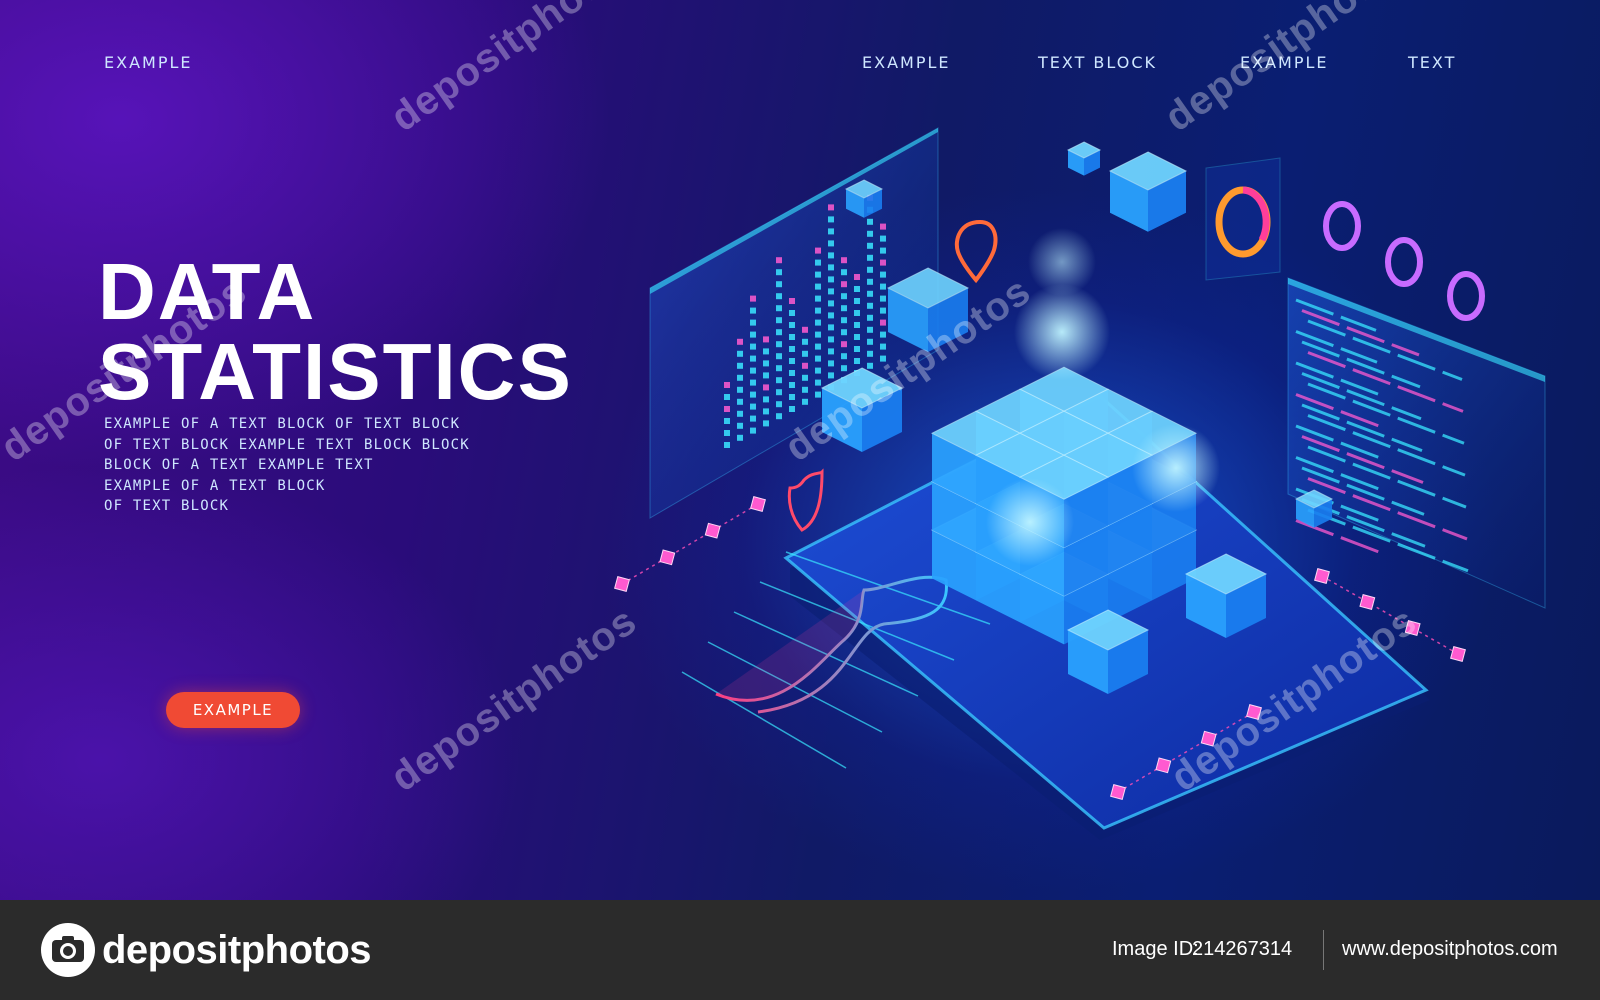 This screenshot has width=1600, height=1000. What do you see at coordinates (239, 465) in the screenshot?
I see `description-line: BLOCK OF A TEXT EXAMPLE TEXT` at bounding box center [239, 465].